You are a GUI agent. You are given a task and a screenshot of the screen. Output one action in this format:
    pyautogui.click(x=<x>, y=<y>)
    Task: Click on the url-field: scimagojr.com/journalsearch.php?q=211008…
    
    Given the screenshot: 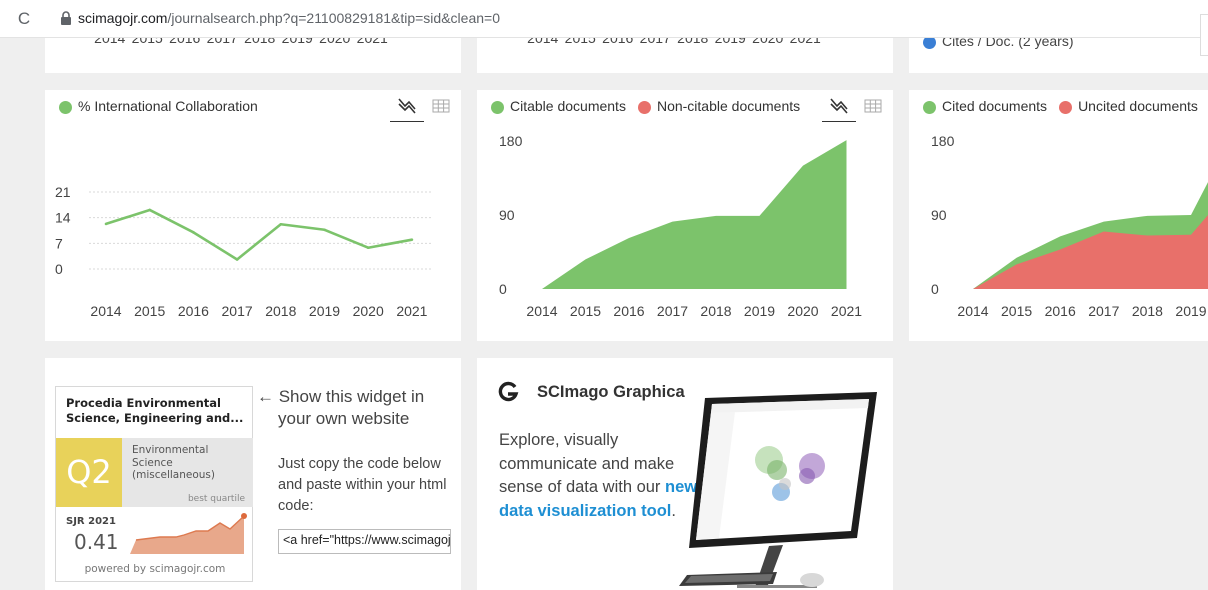 What is the action you would take?
    pyautogui.click(x=289, y=18)
    